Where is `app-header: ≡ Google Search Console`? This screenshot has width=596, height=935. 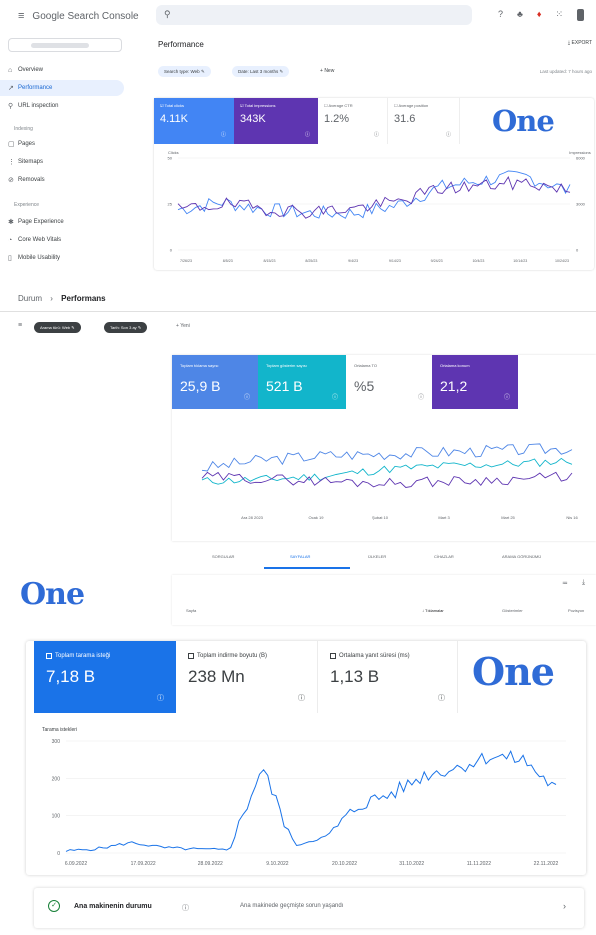 app-header: ≡ Google Search Console is located at coordinates (78, 16).